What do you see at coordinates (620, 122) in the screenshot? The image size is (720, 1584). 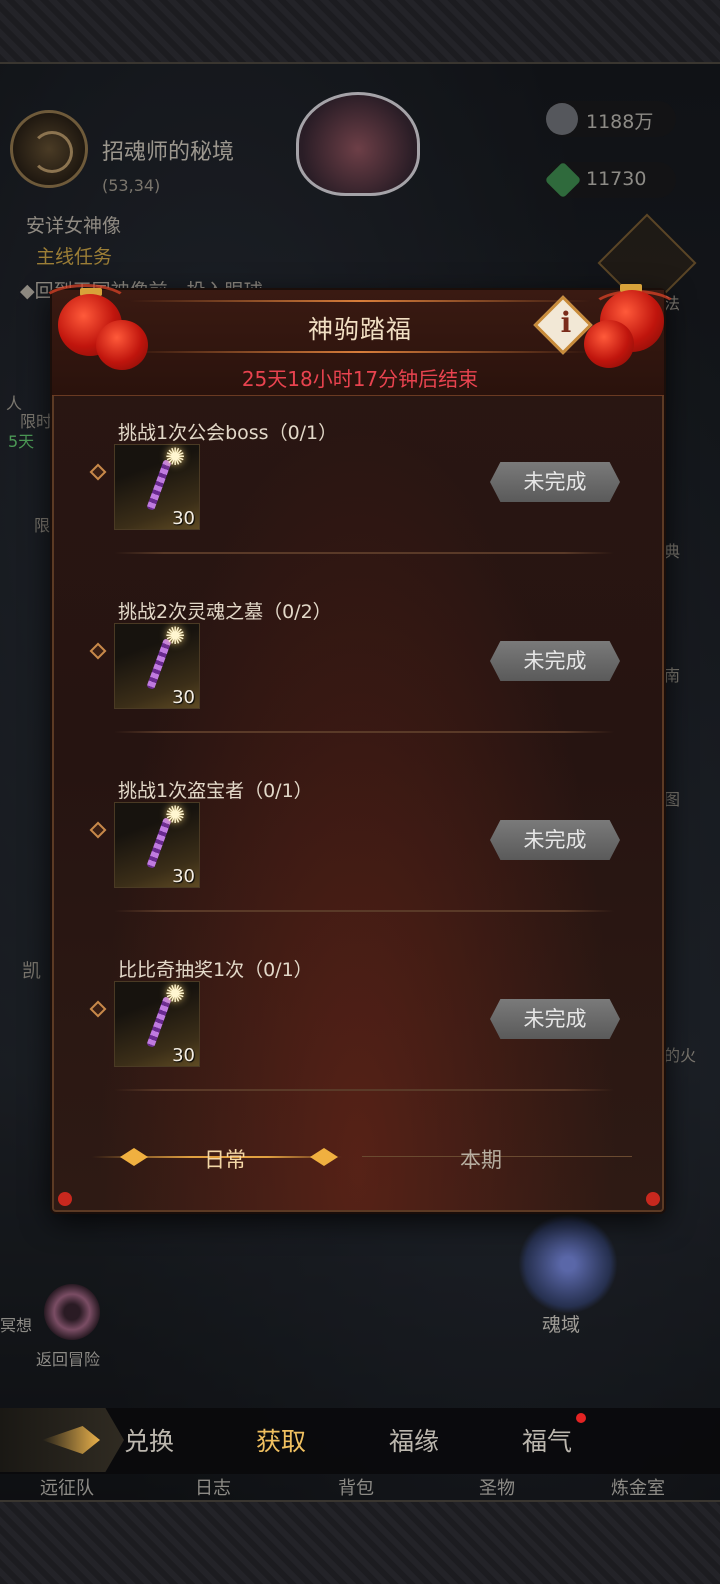 I see `currency-stone-value: 1188万` at bounding box center [620, 122].